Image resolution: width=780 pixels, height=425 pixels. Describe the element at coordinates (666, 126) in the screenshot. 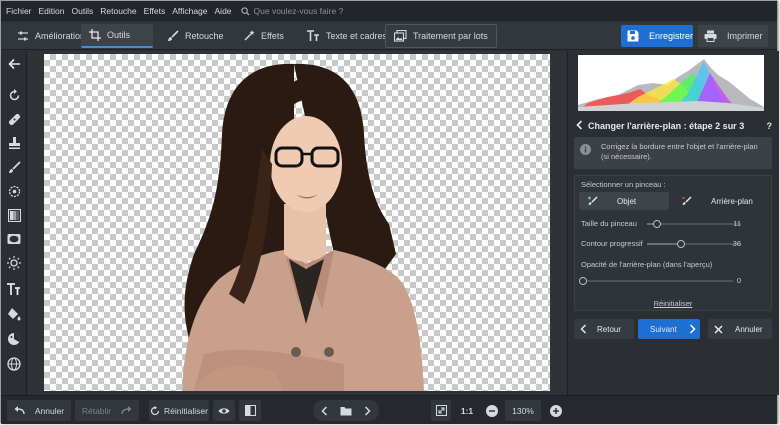

I see `step-title: Changer l'arrière-plan : étape 2 sur 3` at that location.